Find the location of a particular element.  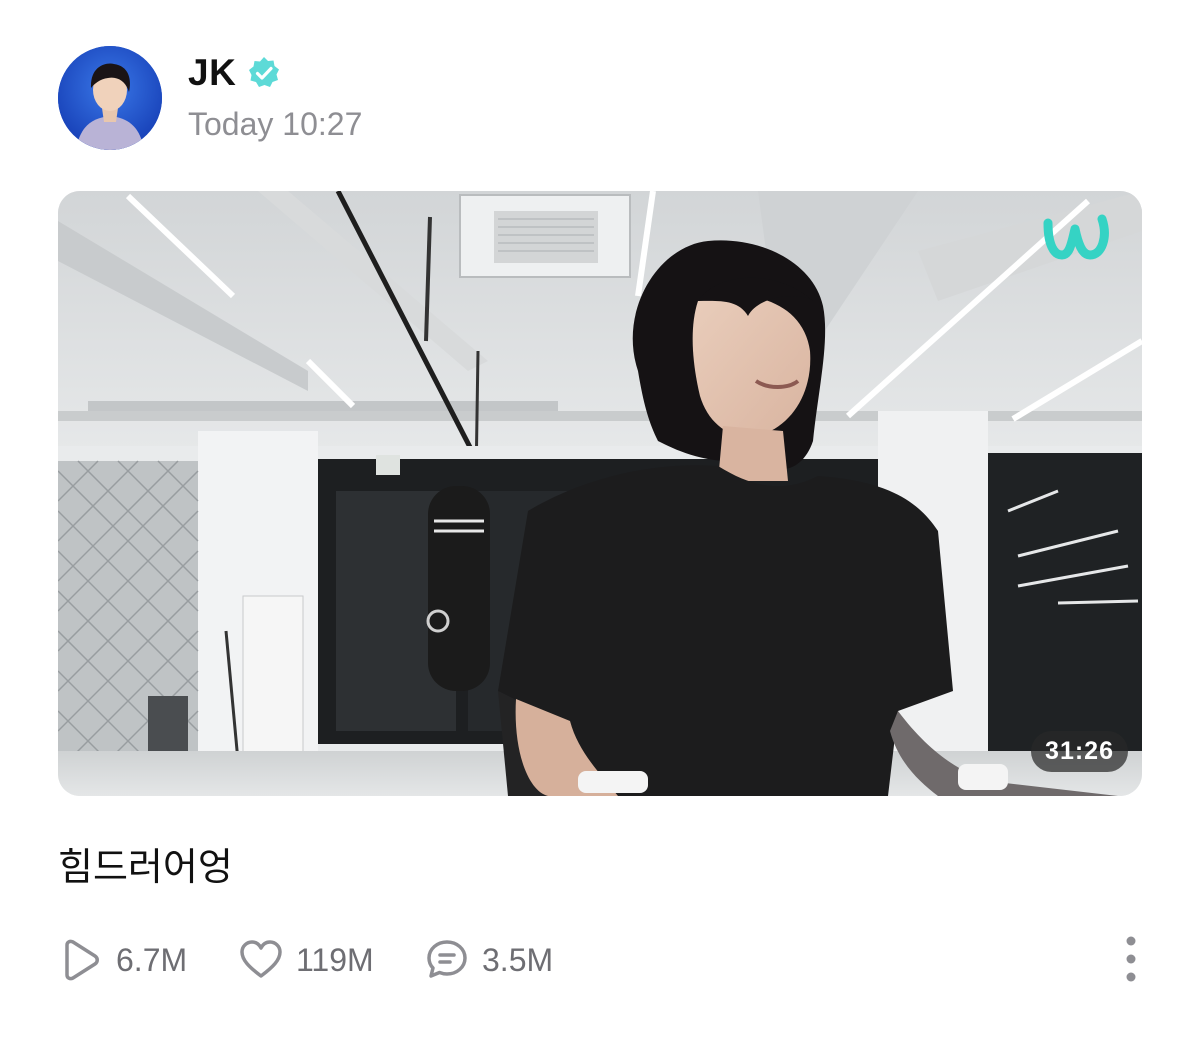

author-name: JK is located at coordinates (212, 73).